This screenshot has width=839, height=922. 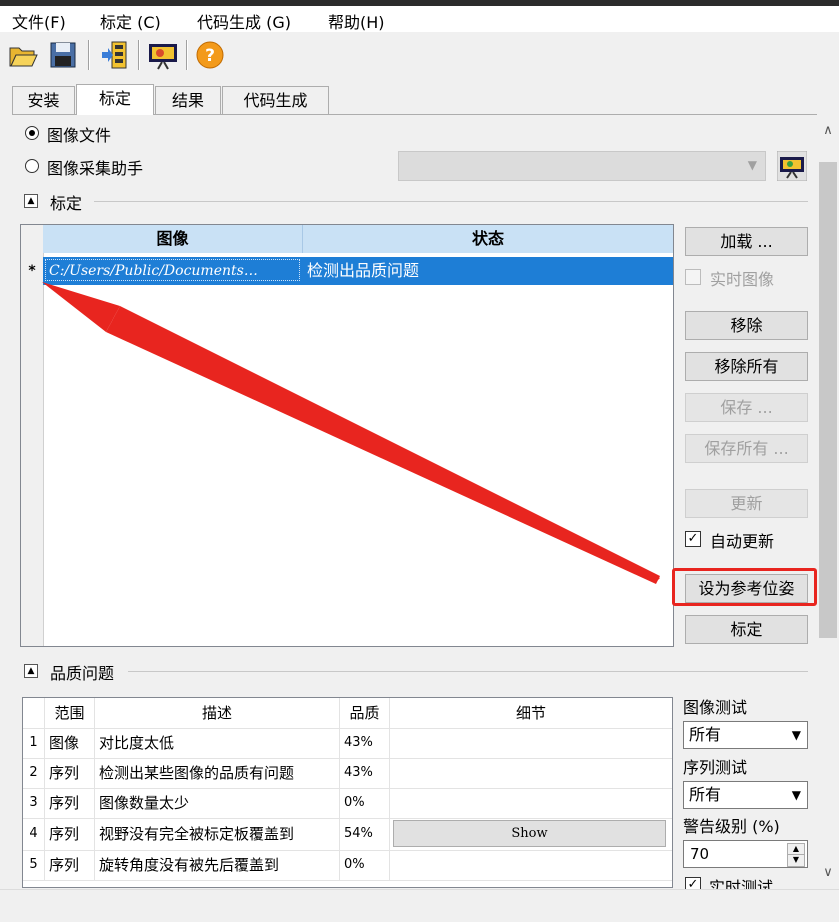 What do you see at coordinates (715, 767) in the screenshot?
I see `sequence-test-label: 序列测试` at bounding box center [715, 767].